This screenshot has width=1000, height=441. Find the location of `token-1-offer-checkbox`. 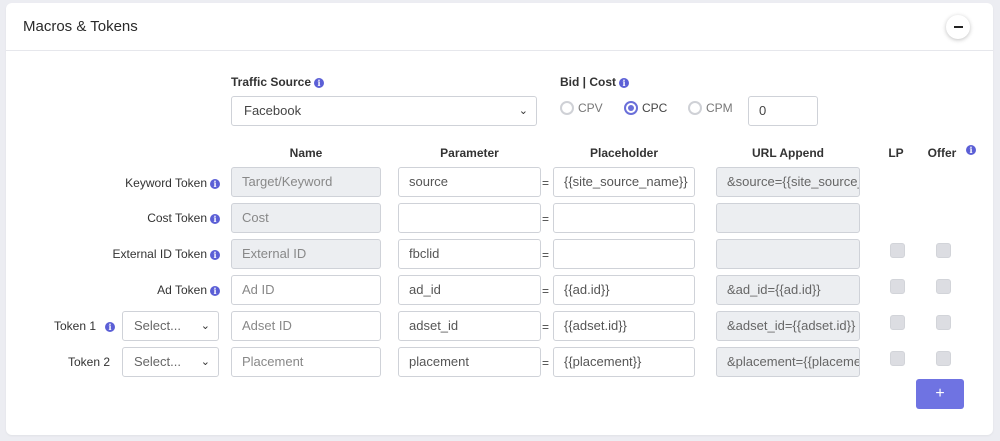

token-1-offer-checkbox is located at coordinates (943, 322).